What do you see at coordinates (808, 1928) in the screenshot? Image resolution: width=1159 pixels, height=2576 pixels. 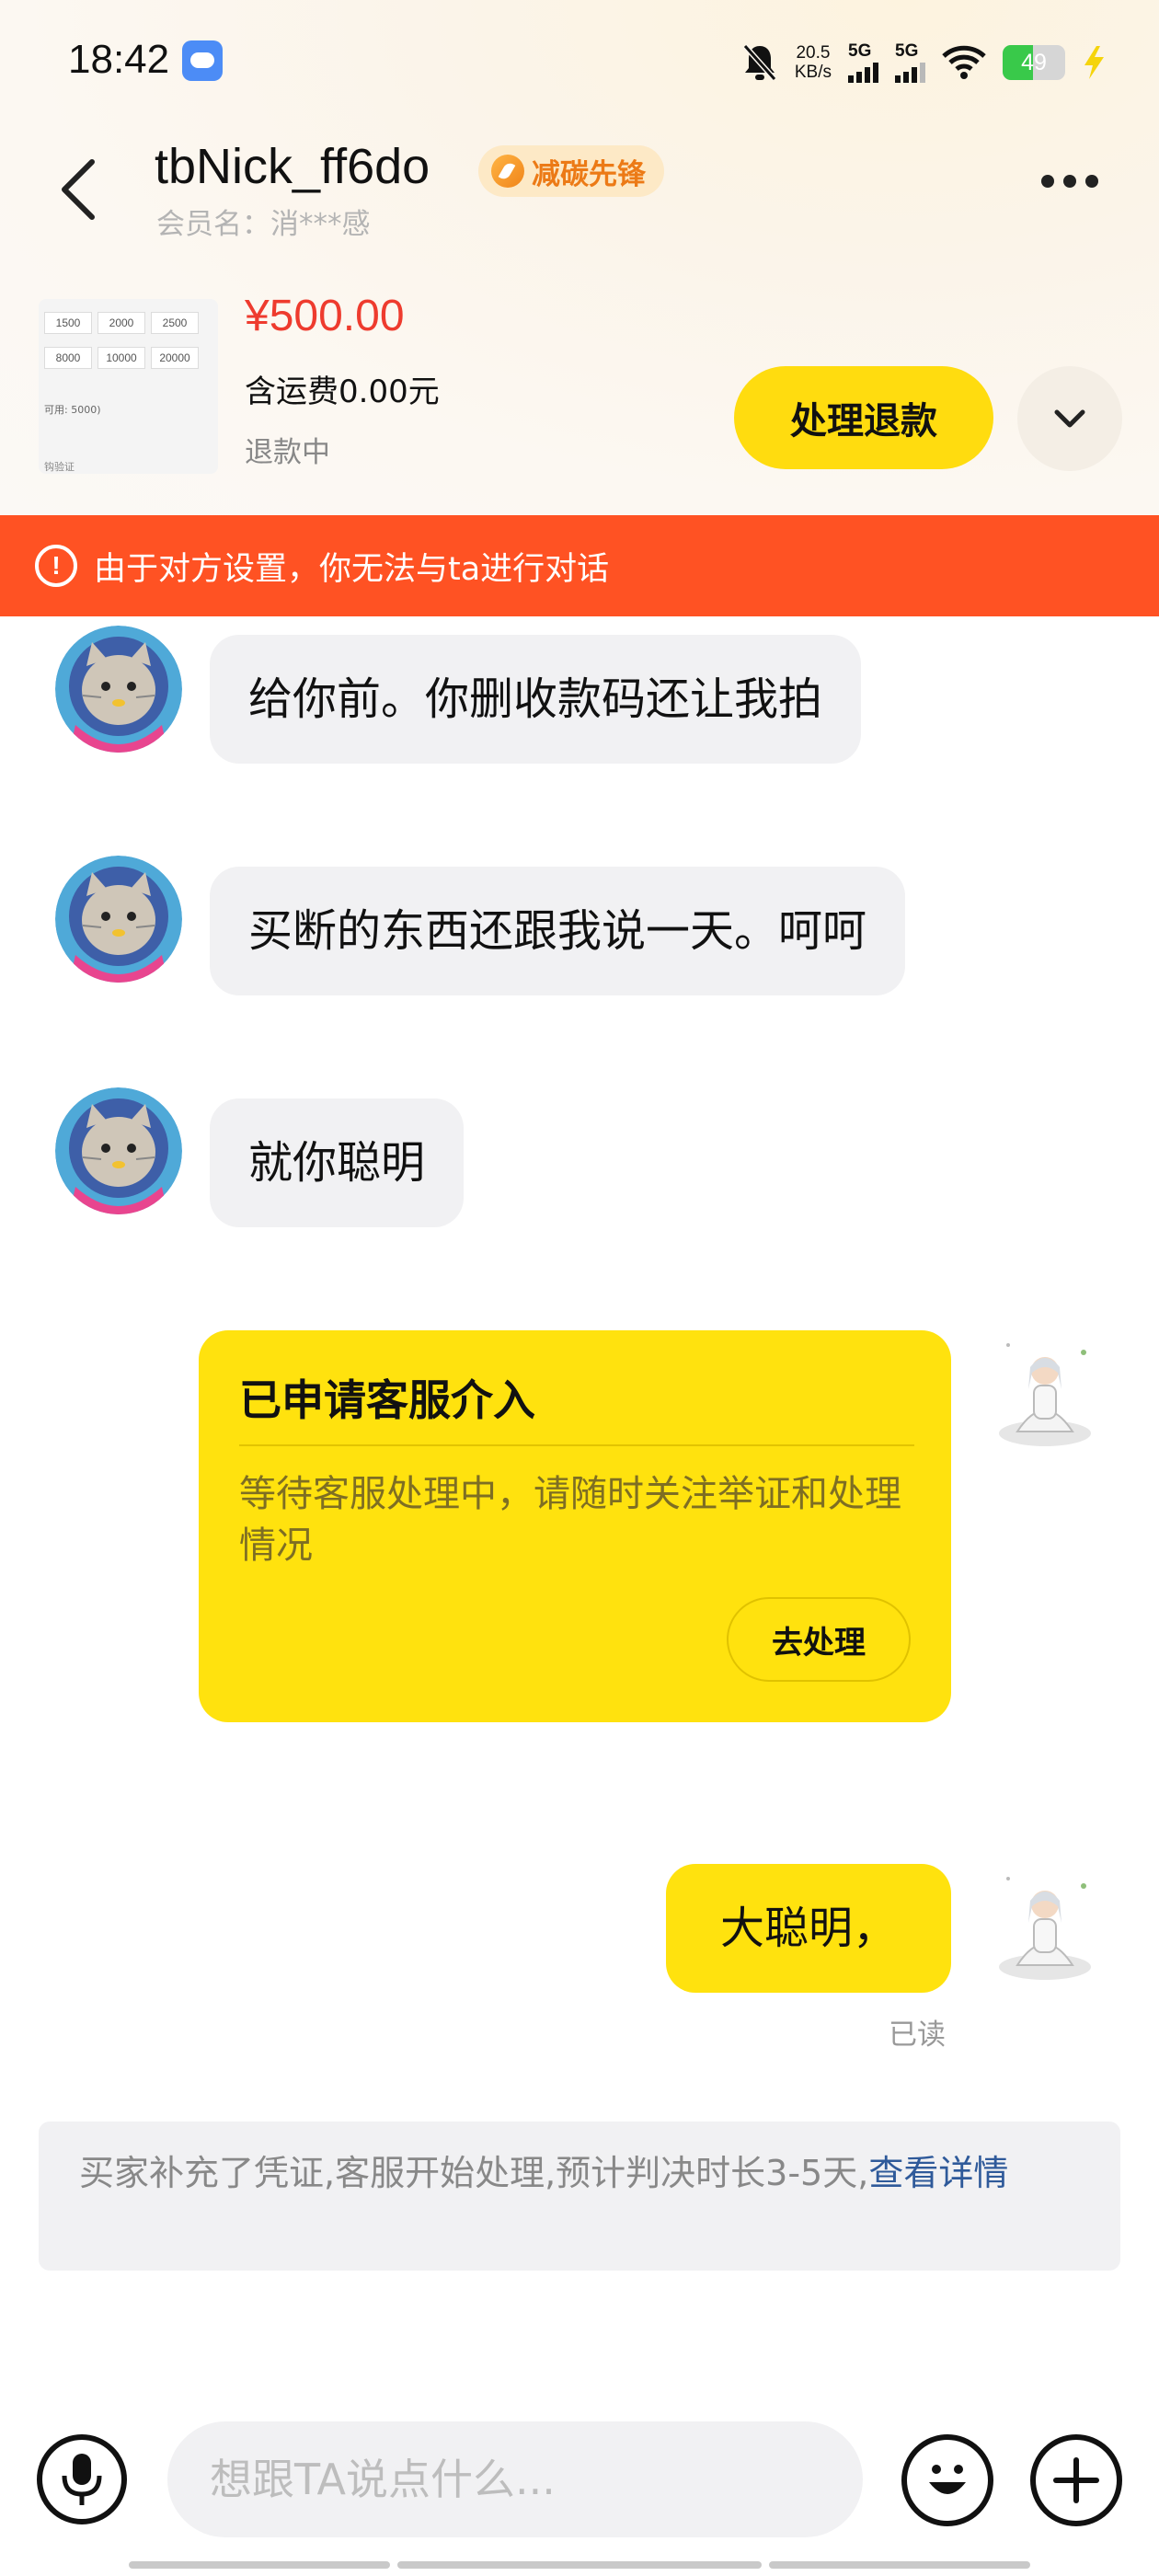 I see `outgoing-message-bubble: 大聪明，` at bounding box center [808, 1928].